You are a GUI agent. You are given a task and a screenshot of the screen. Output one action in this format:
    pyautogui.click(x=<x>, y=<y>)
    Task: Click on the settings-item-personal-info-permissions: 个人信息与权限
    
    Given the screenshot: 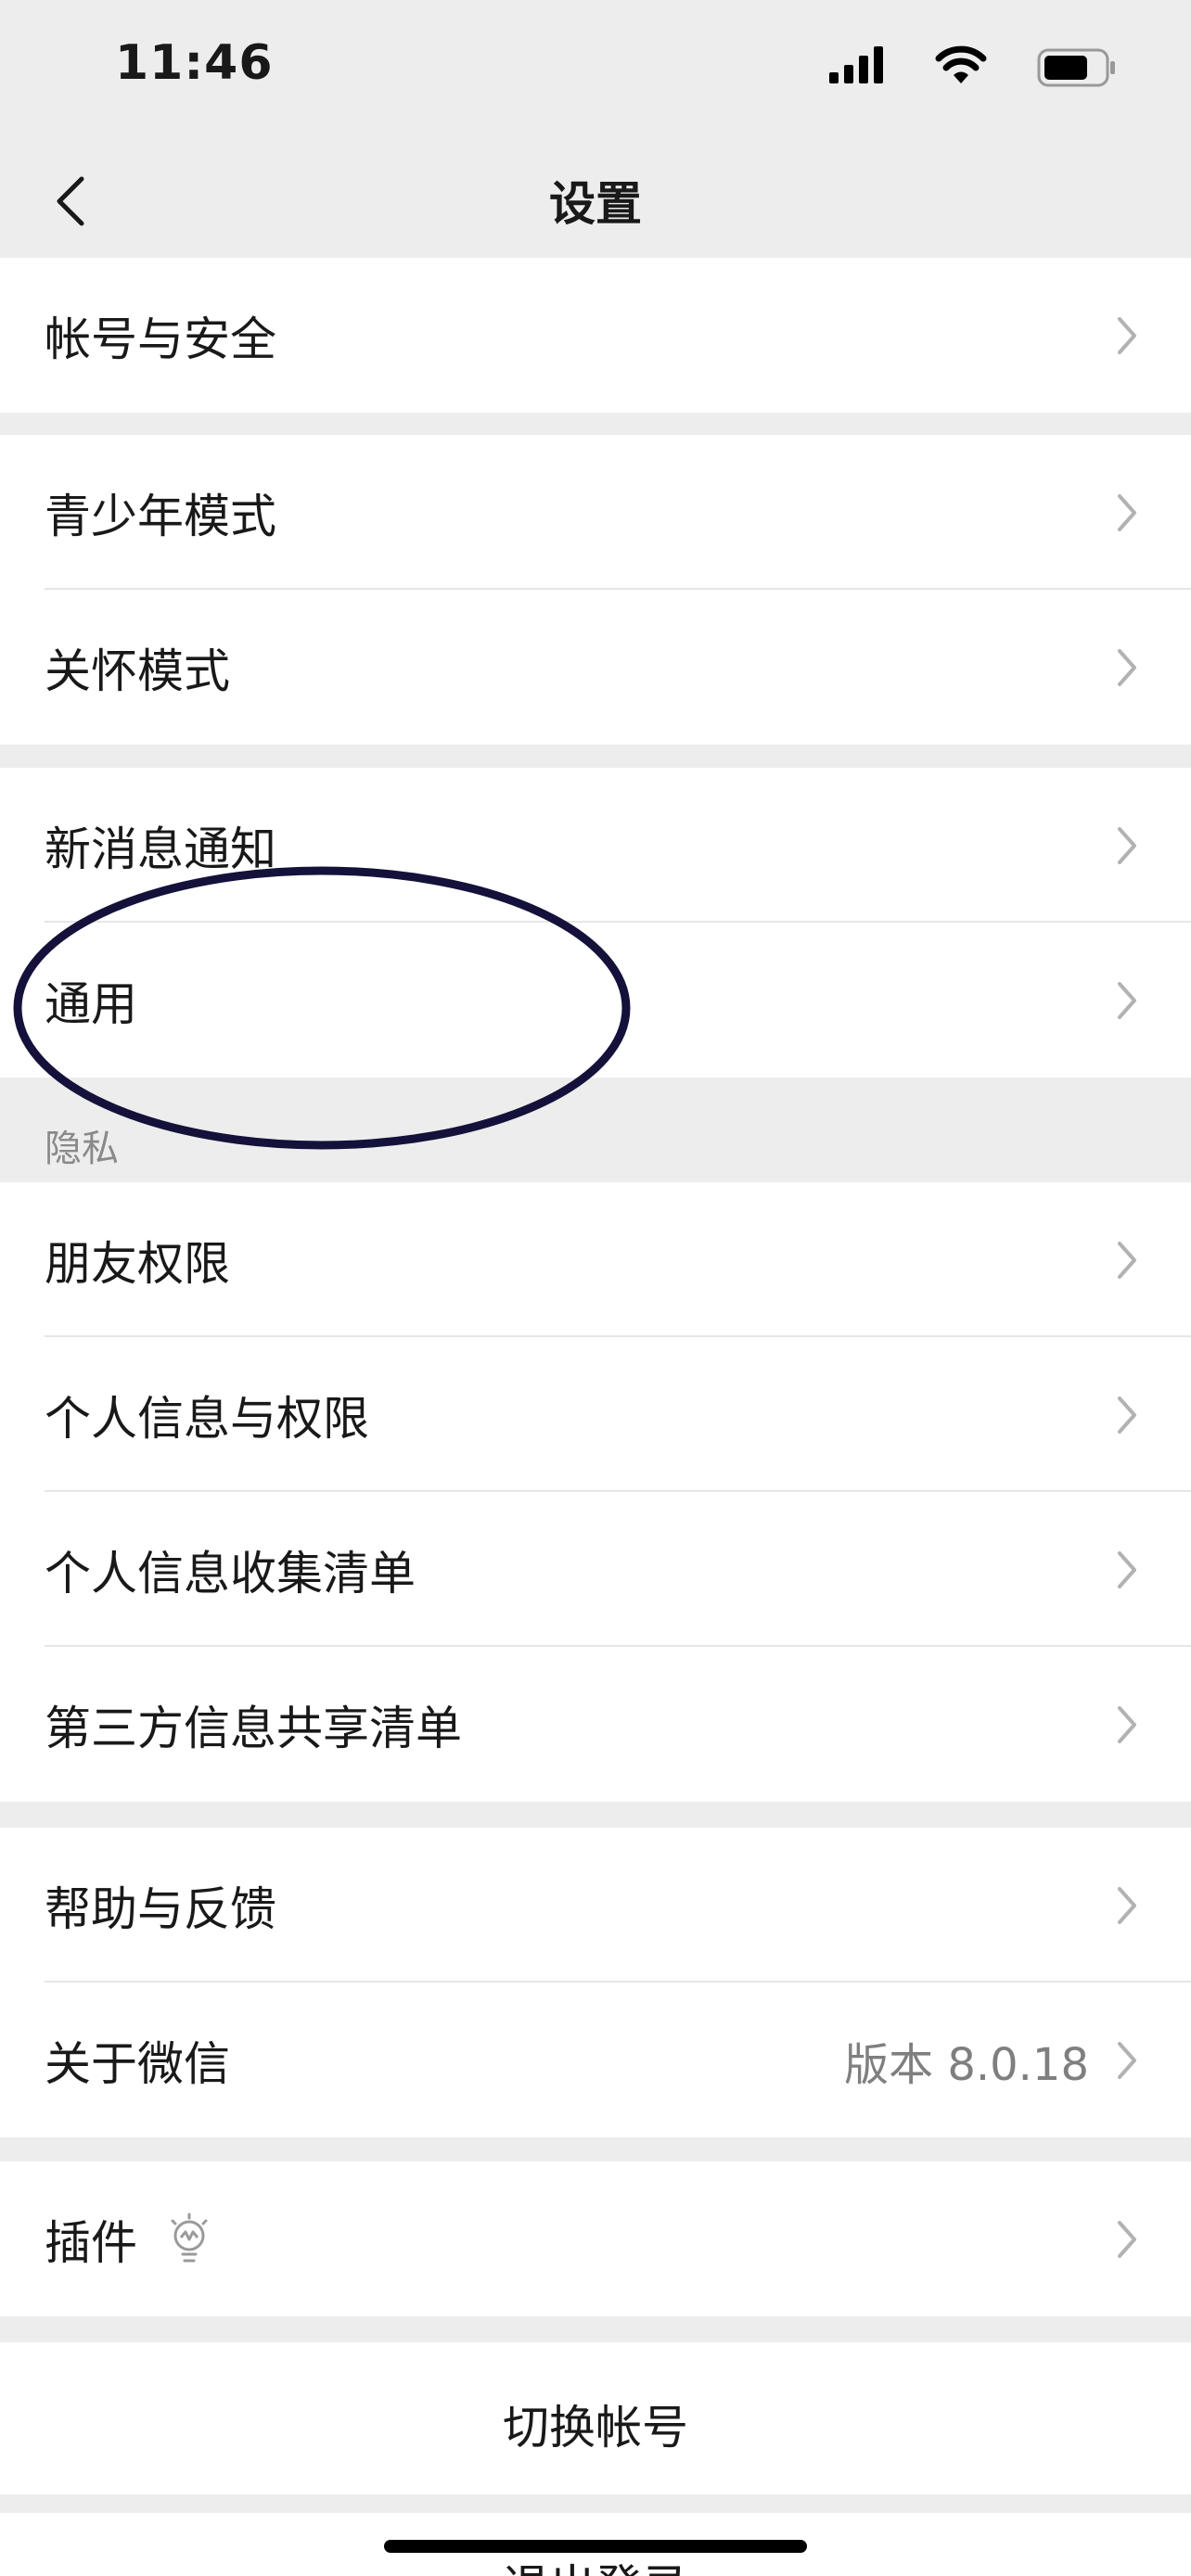 What is the action you would take?
    pyautogui.click(x=595, y=1414)
    